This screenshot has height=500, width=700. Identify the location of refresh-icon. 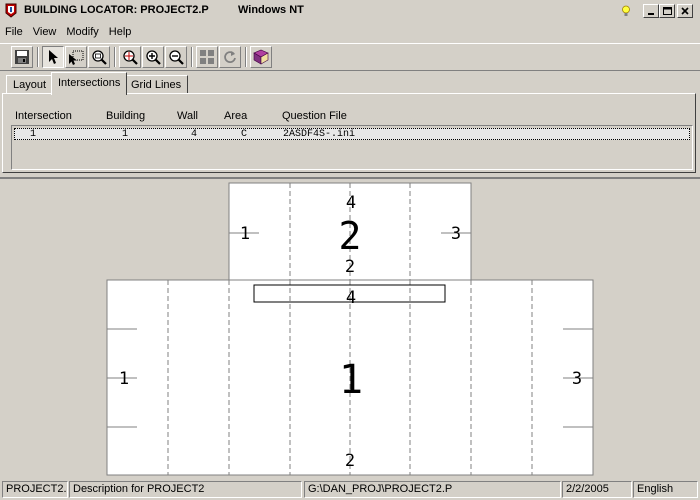
(230, 57).